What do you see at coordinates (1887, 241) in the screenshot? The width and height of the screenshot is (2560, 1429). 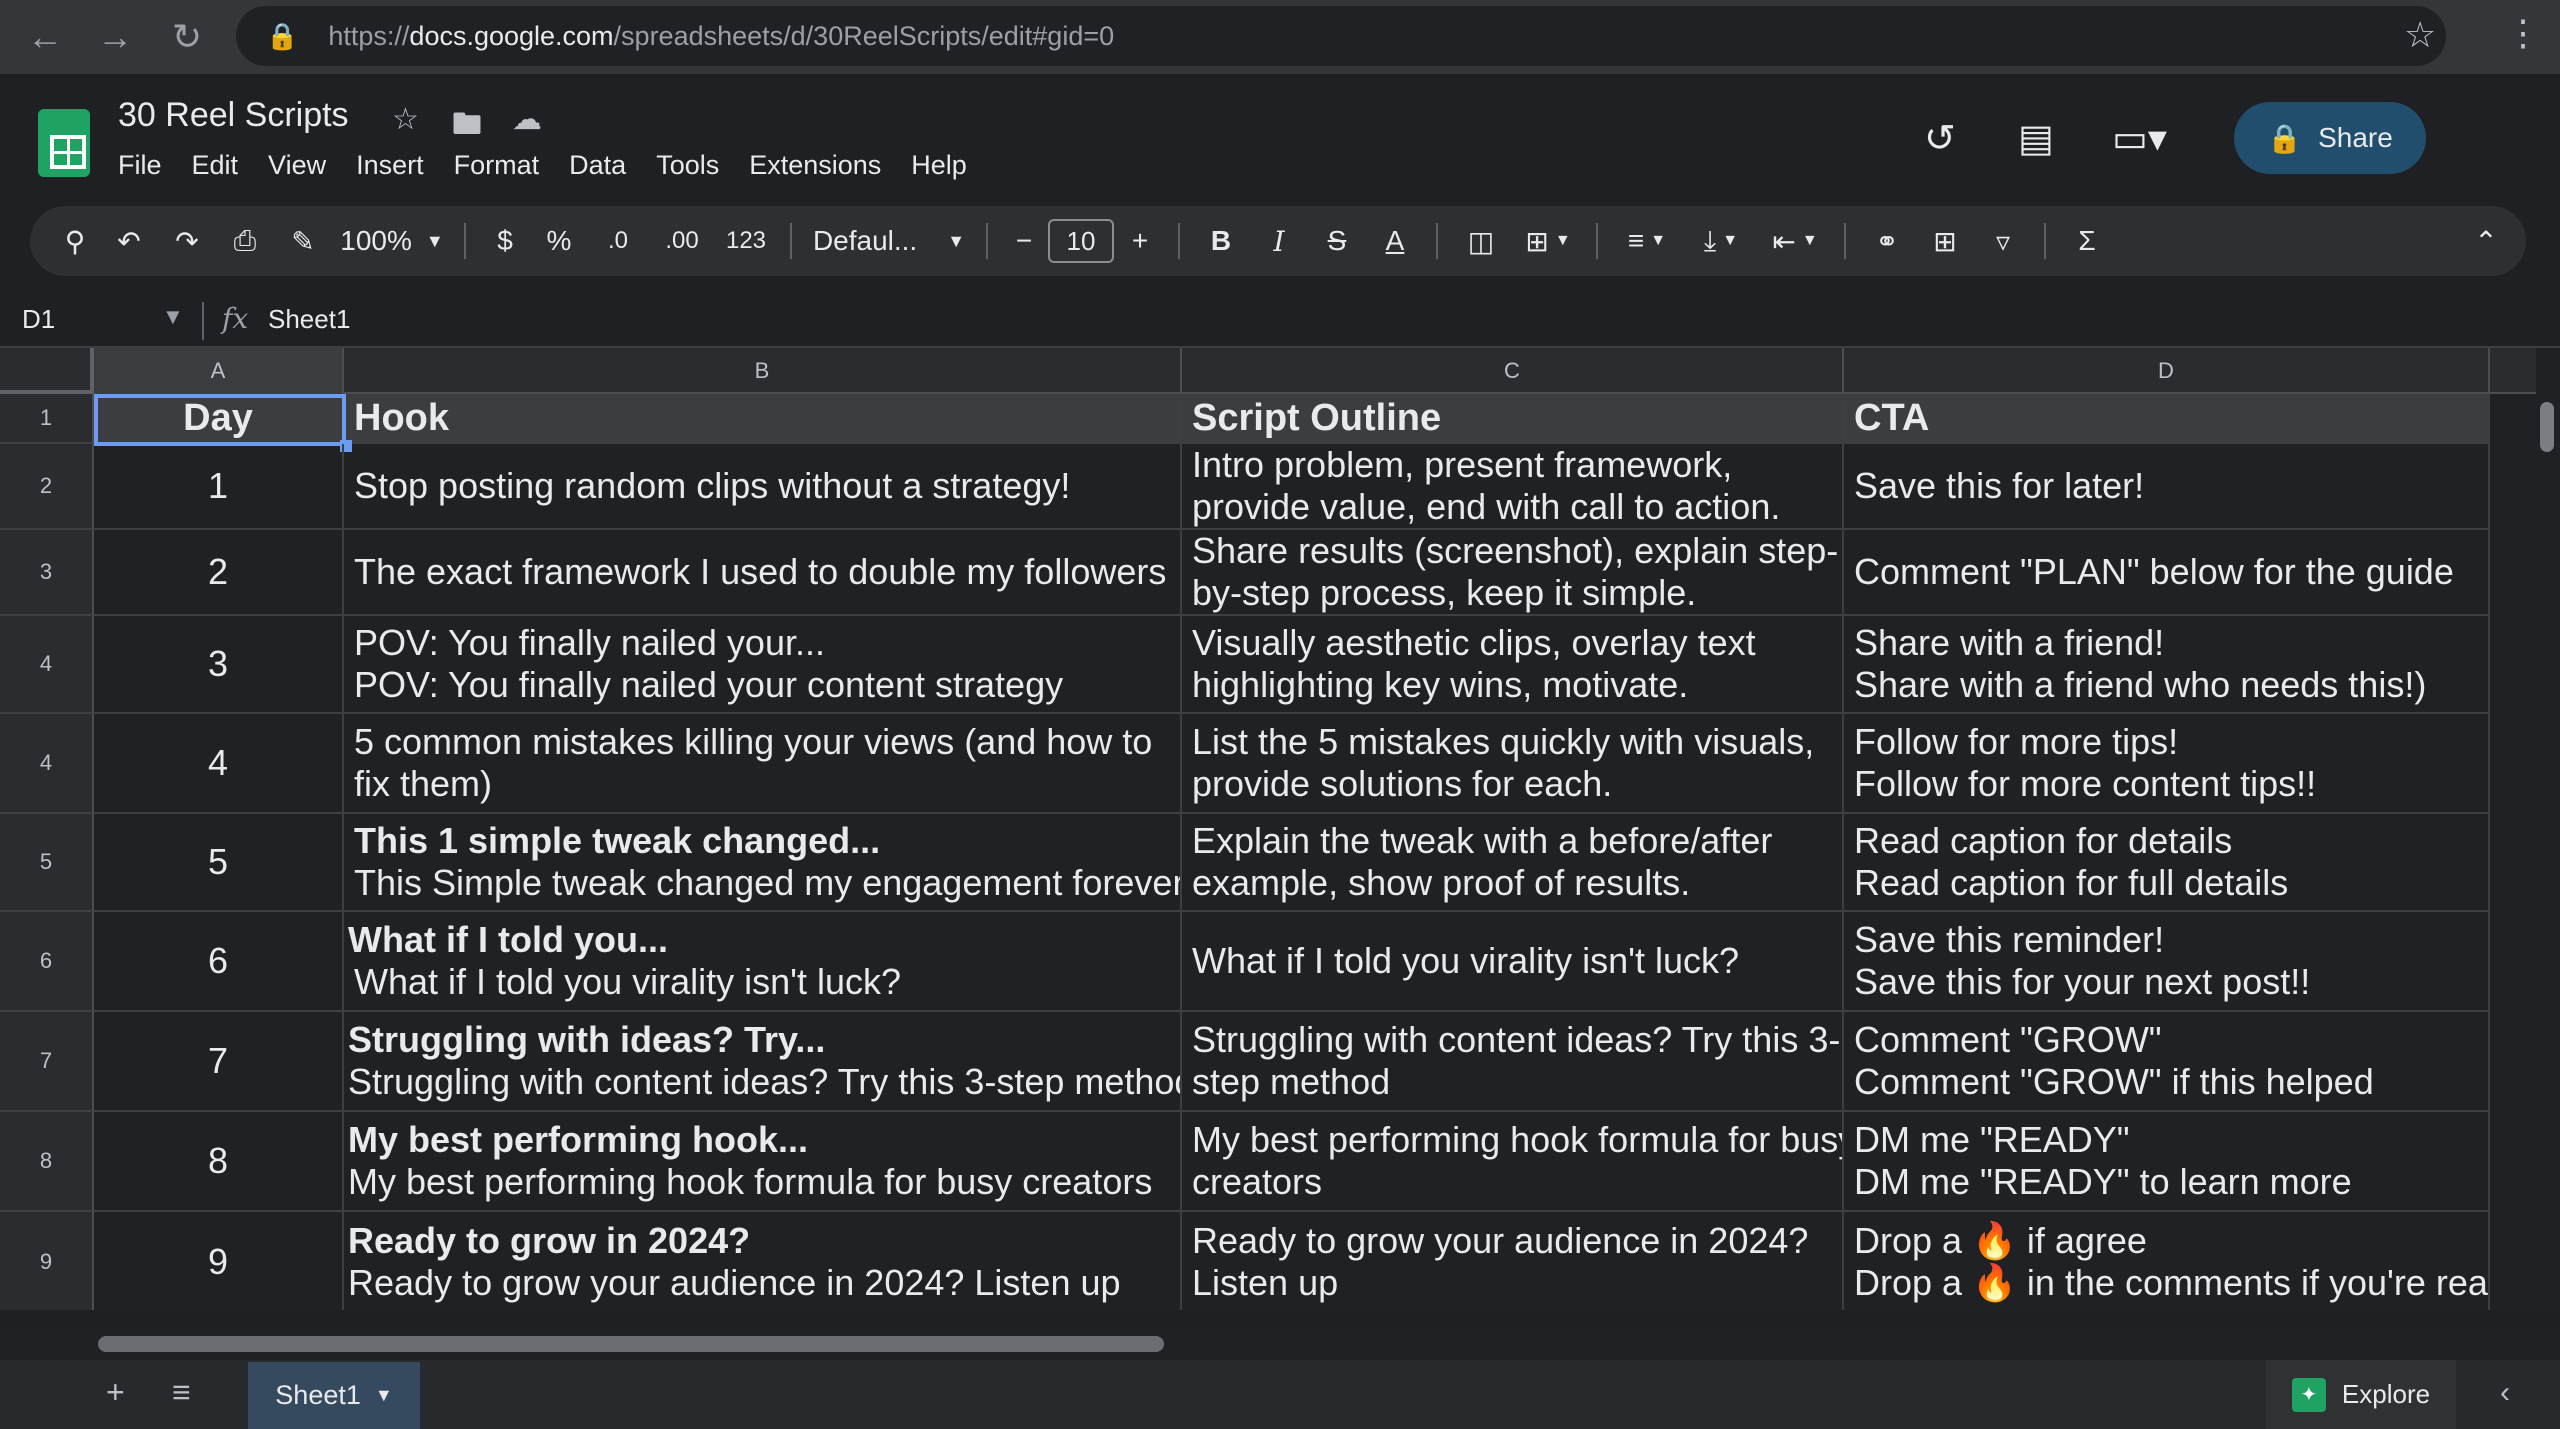 I see `insert-link-icon: ⚭` at bounding box center [1887, 241].